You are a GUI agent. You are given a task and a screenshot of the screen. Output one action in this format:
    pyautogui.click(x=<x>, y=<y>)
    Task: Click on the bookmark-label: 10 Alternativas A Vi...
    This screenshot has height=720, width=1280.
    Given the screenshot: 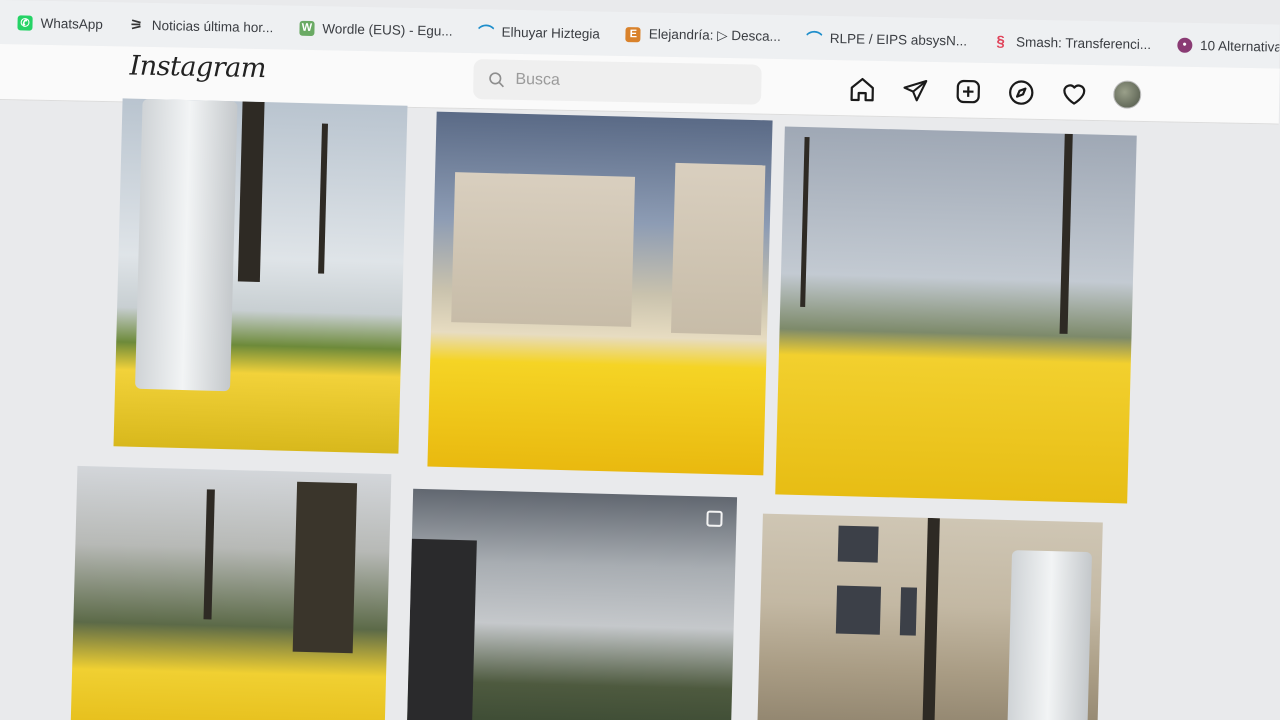 What is the action you would take?
    pyautogui.click(x=1239, y=46)
    